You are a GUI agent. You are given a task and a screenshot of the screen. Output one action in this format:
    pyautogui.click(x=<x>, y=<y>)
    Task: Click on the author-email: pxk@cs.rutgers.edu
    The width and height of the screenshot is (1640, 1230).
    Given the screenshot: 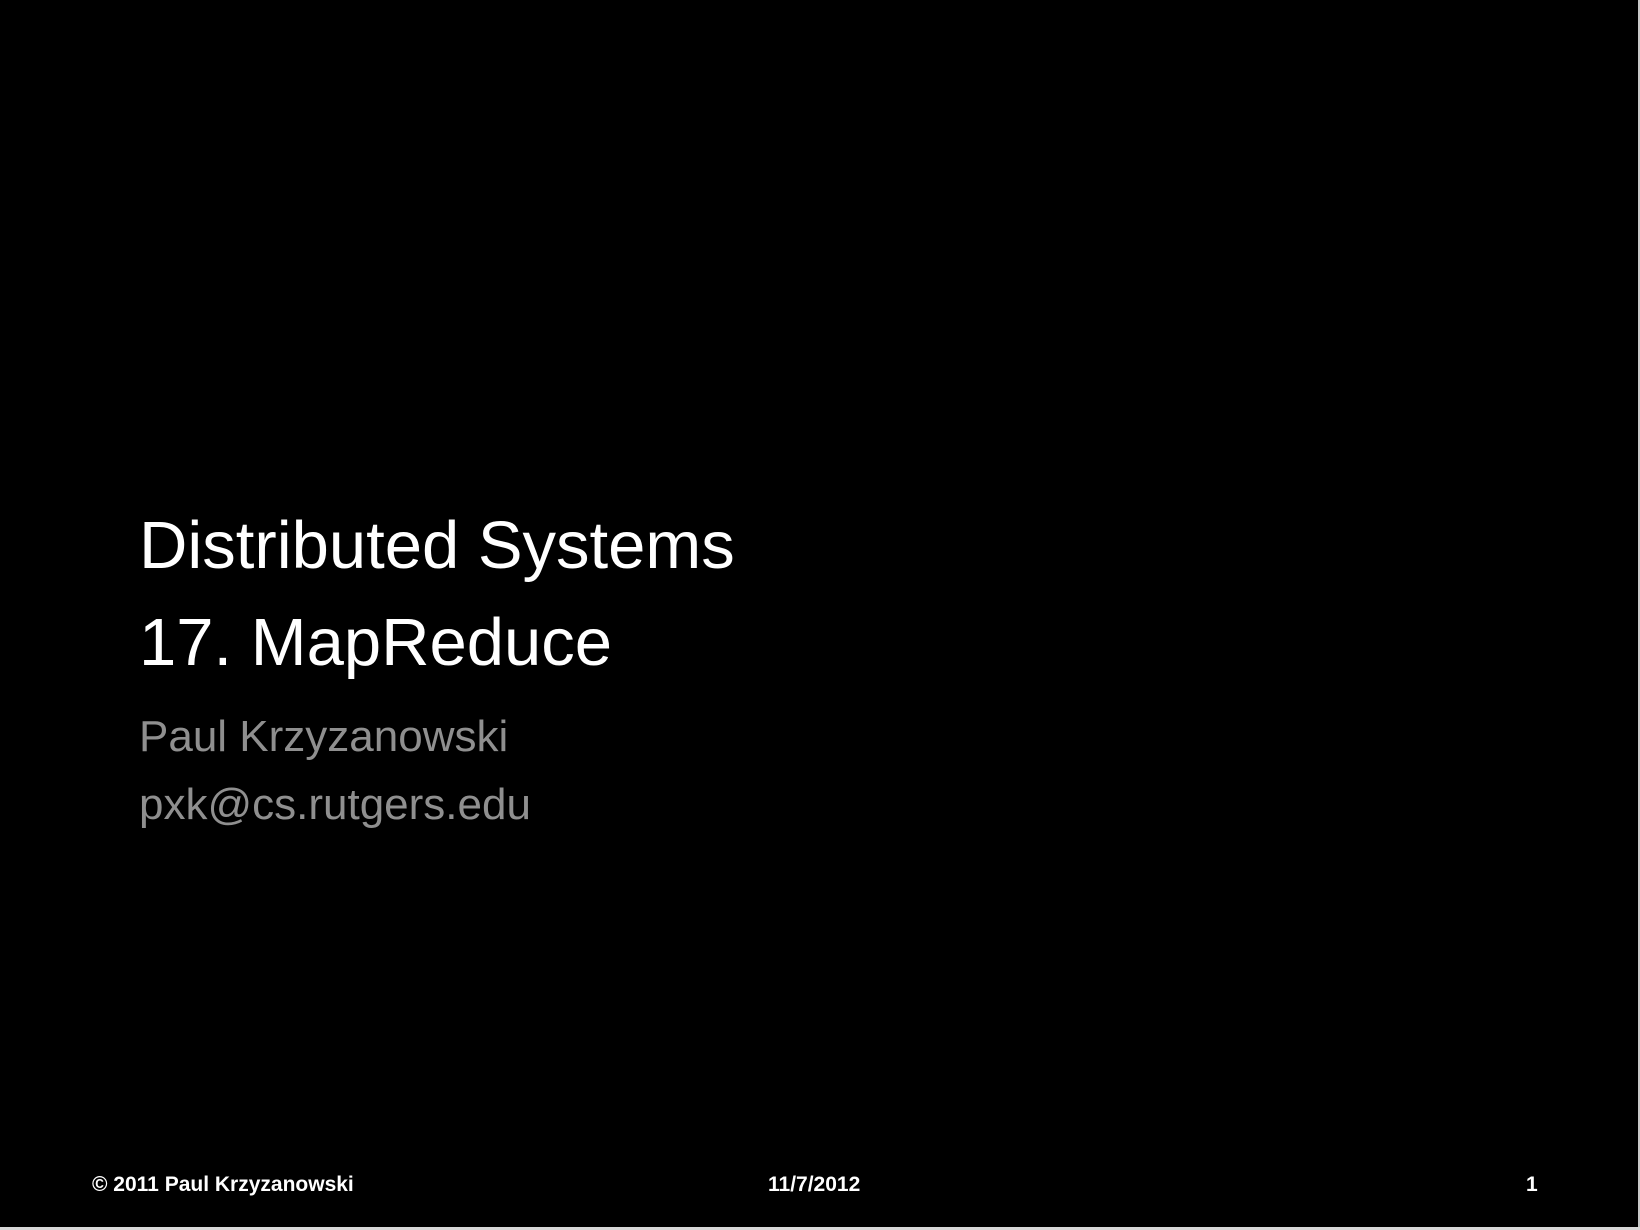 What is the action you would take?
    pyautogui.click(x=335, y=804)
    